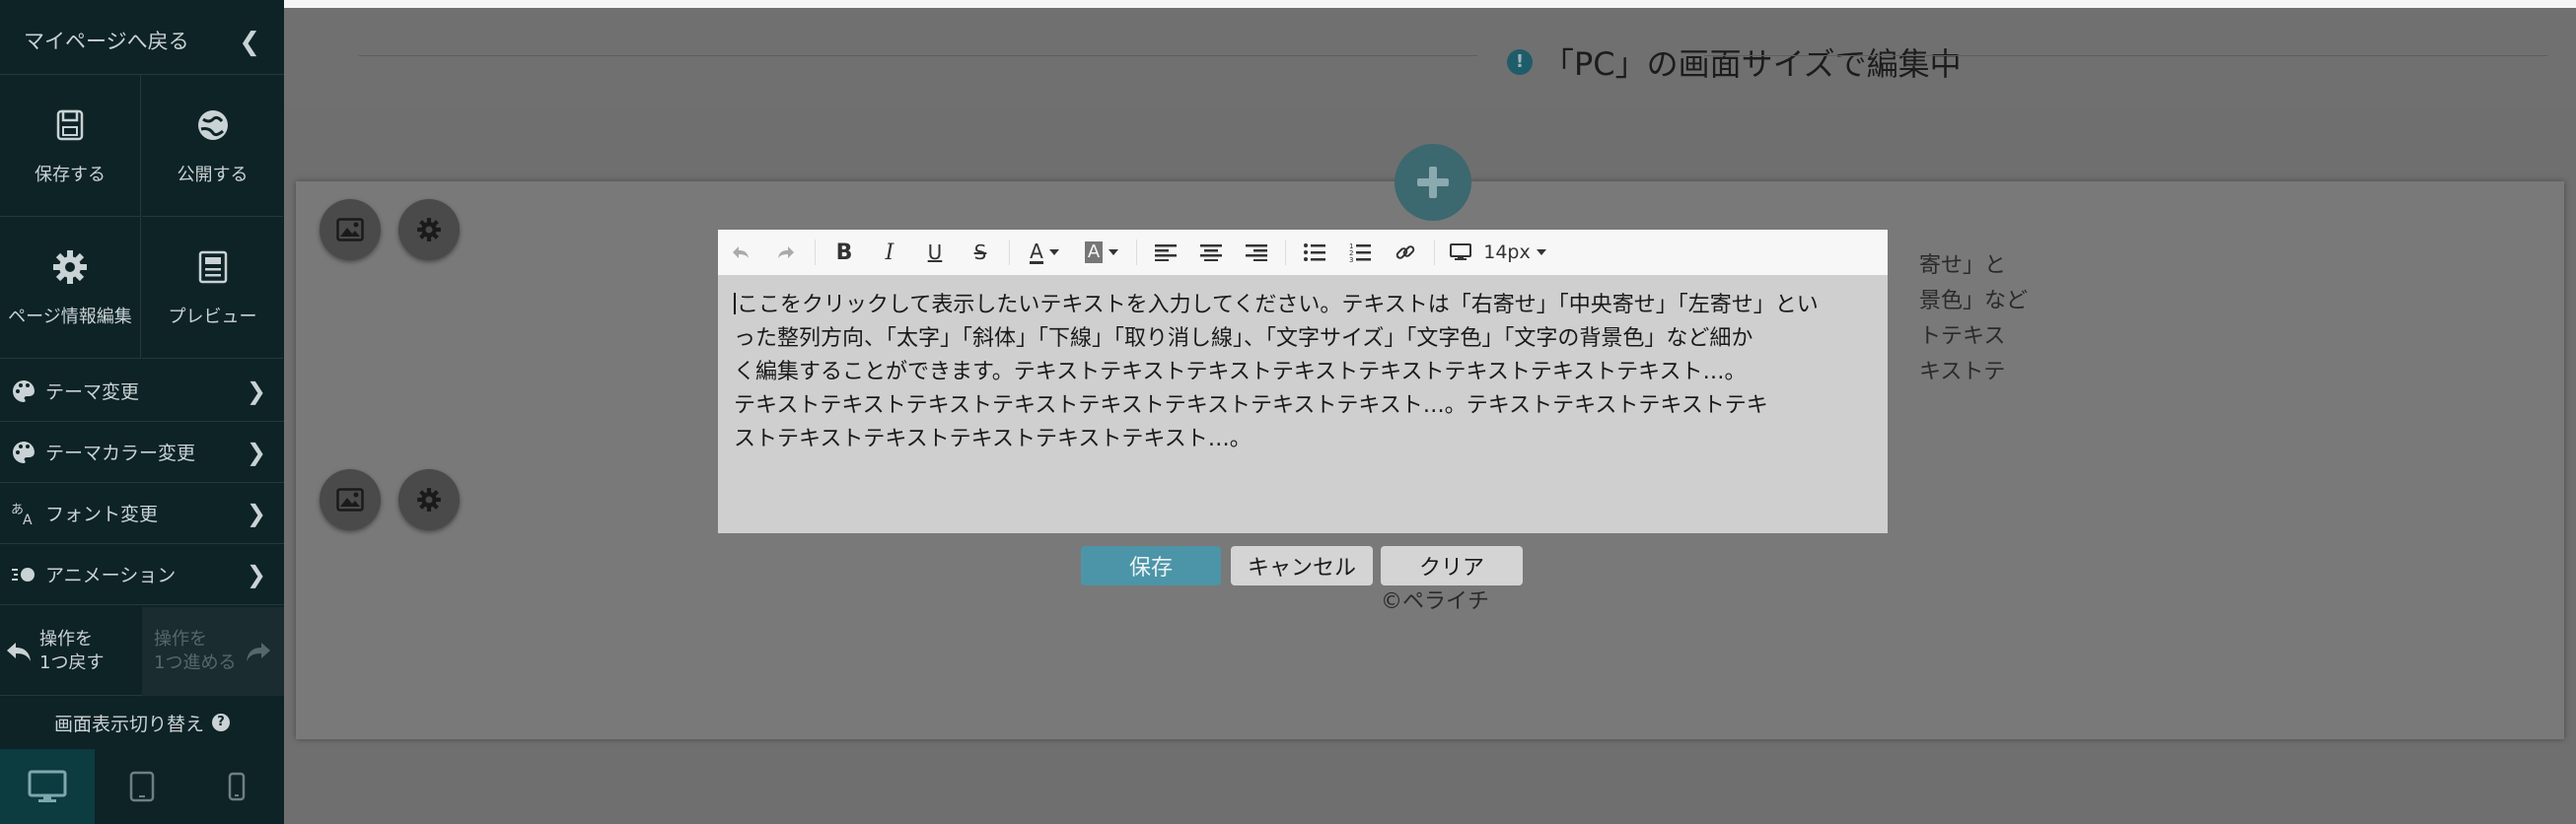  I want to click on editor-clear-button: クリア, so click(1452, 565).